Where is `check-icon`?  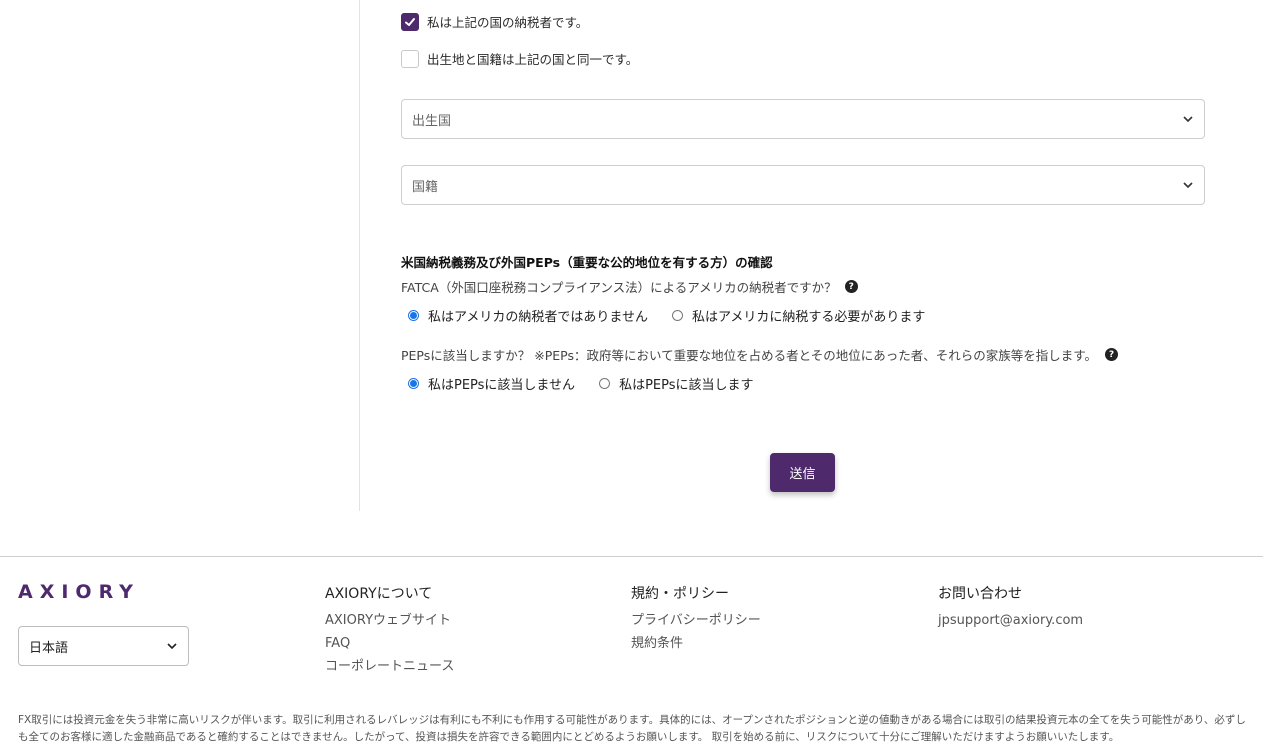
check-icon is located at coordinates (410, 21).